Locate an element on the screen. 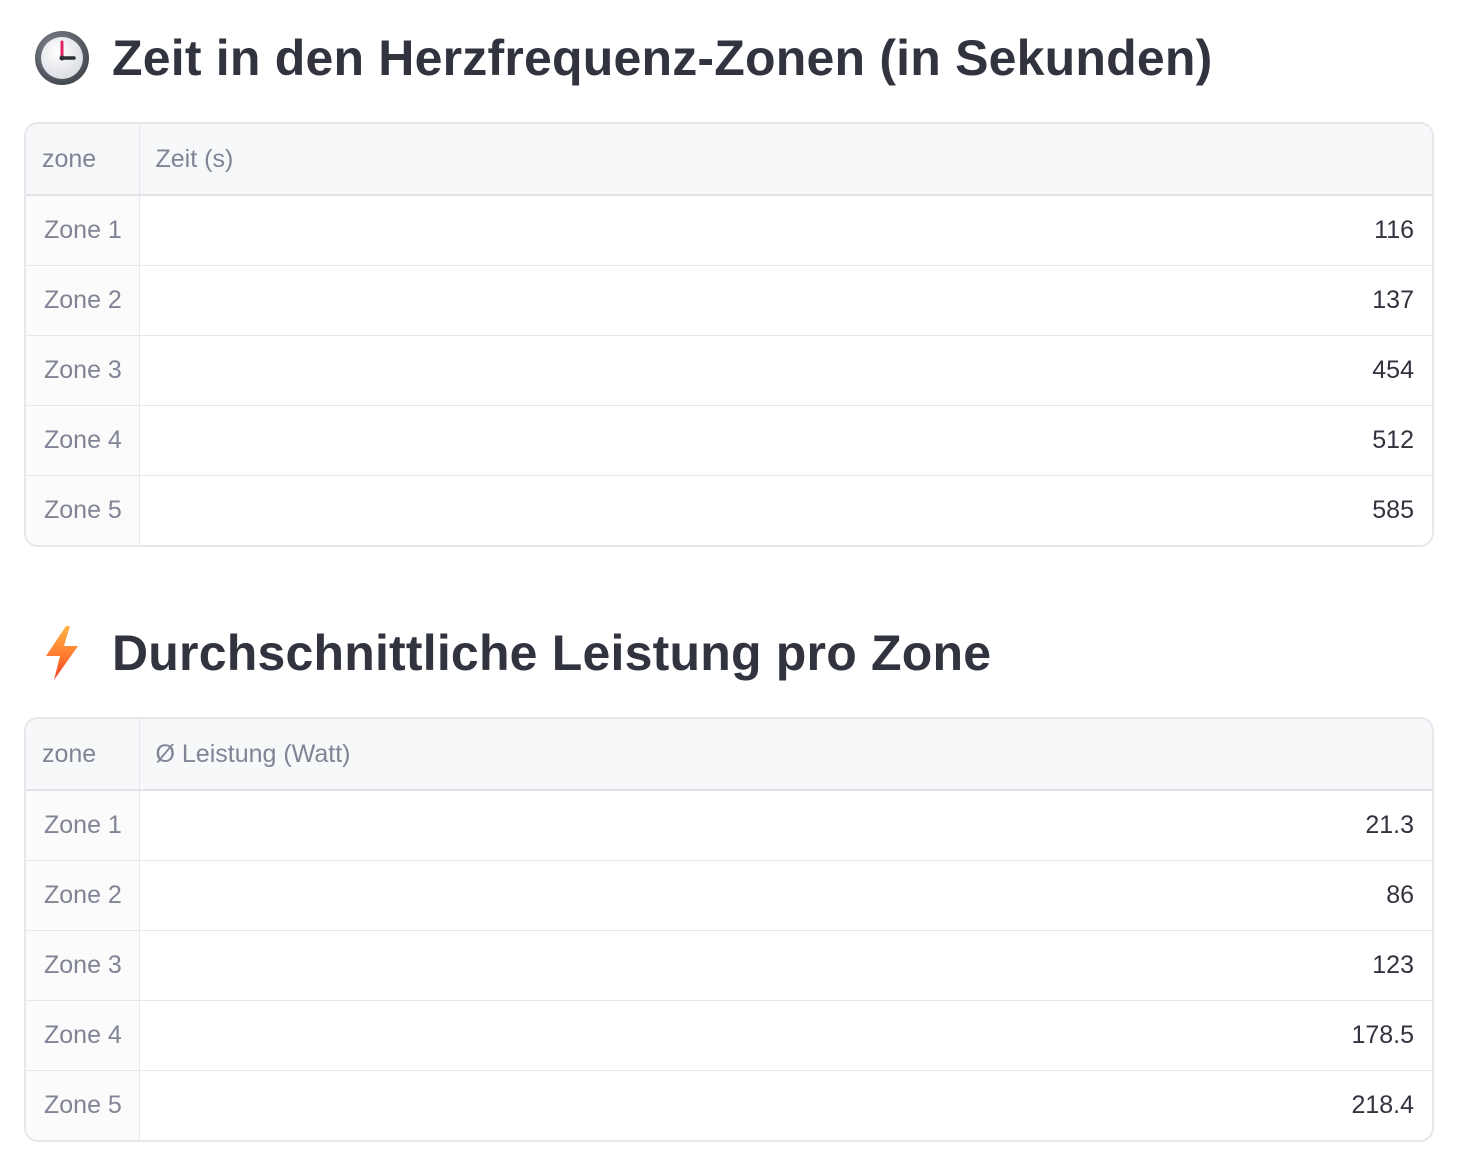  table-row: Zone 2 137 is located at coordinates (729, 300).